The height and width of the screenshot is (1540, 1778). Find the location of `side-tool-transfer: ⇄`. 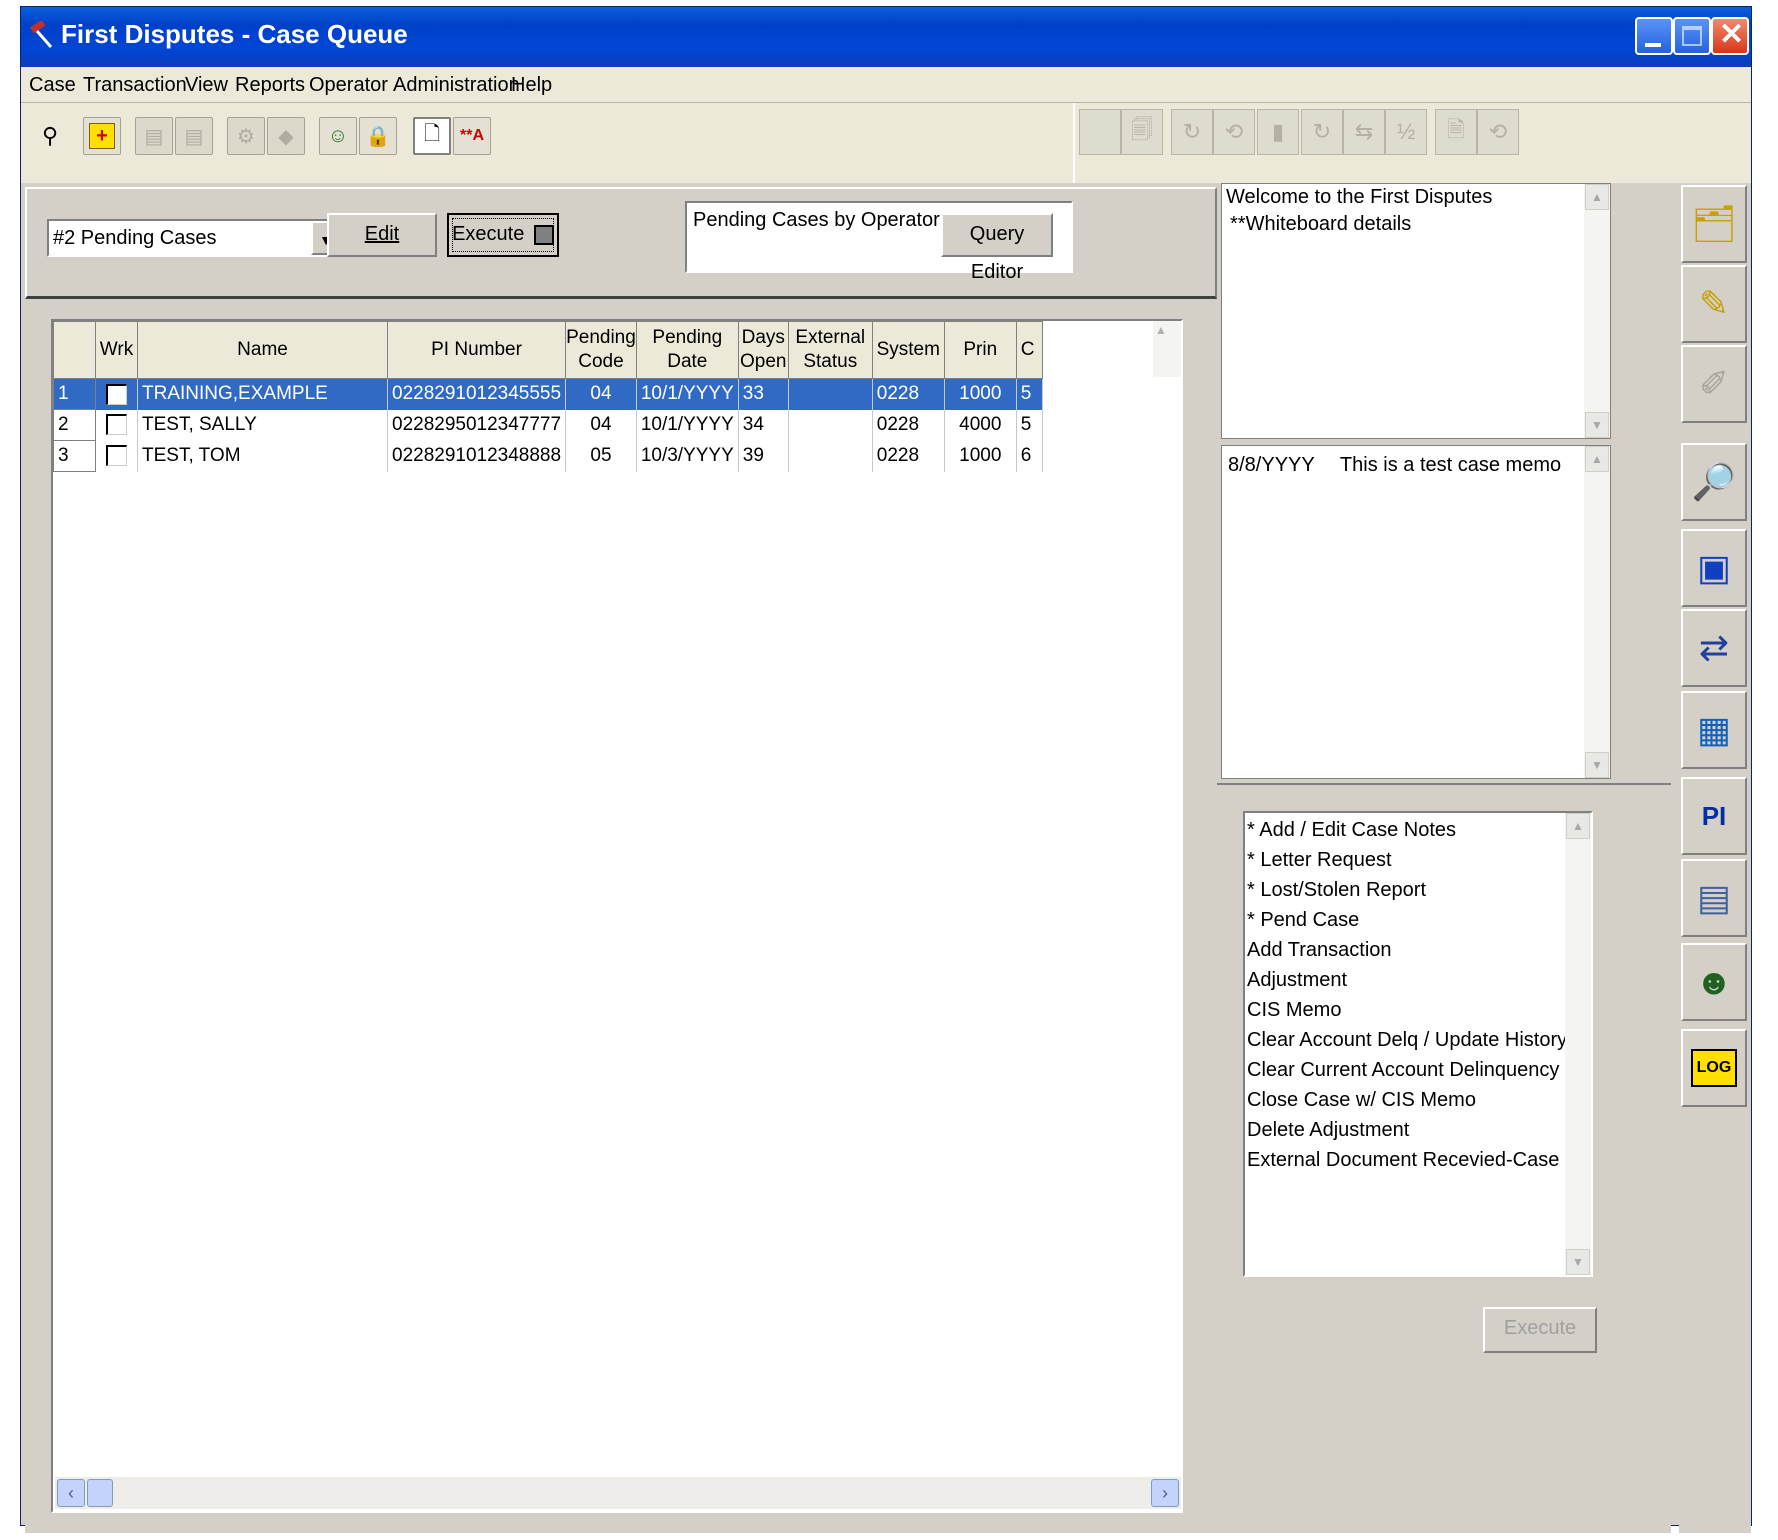

side-tool-transfer: ⇄ is located at coordinates (1714, 648).